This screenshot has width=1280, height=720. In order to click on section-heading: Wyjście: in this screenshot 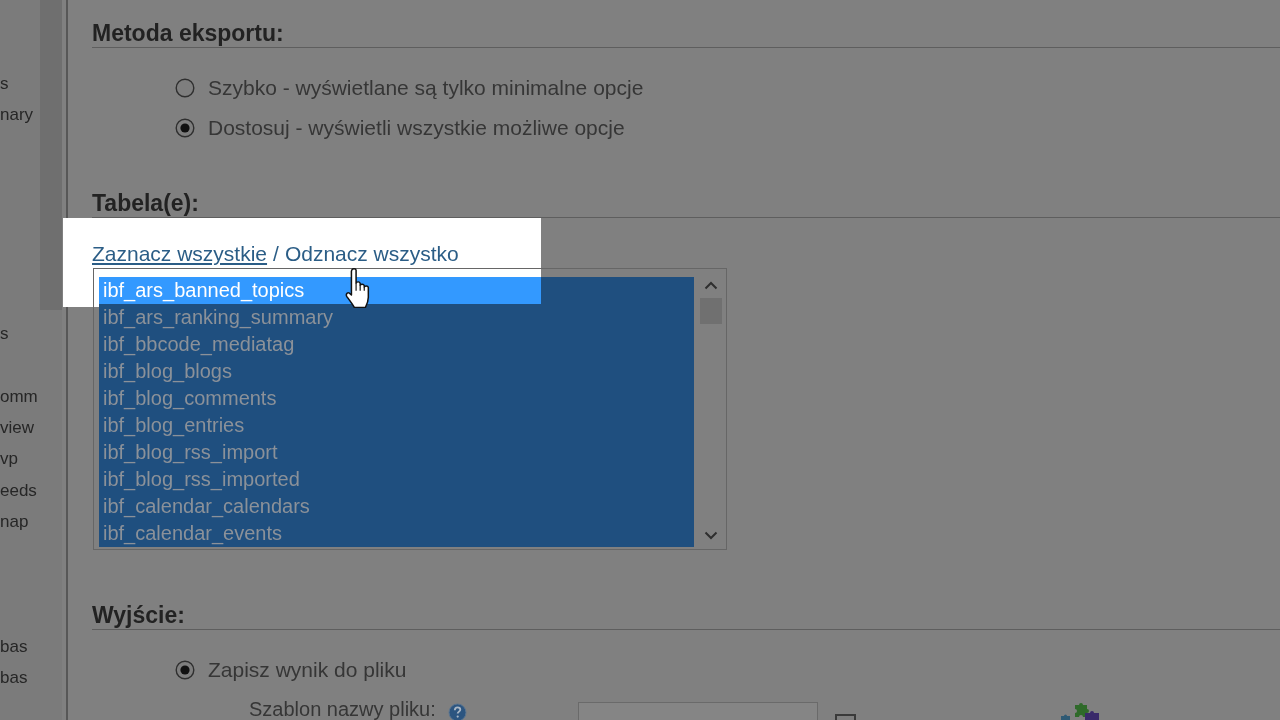, I will do `click(138, 615)`.